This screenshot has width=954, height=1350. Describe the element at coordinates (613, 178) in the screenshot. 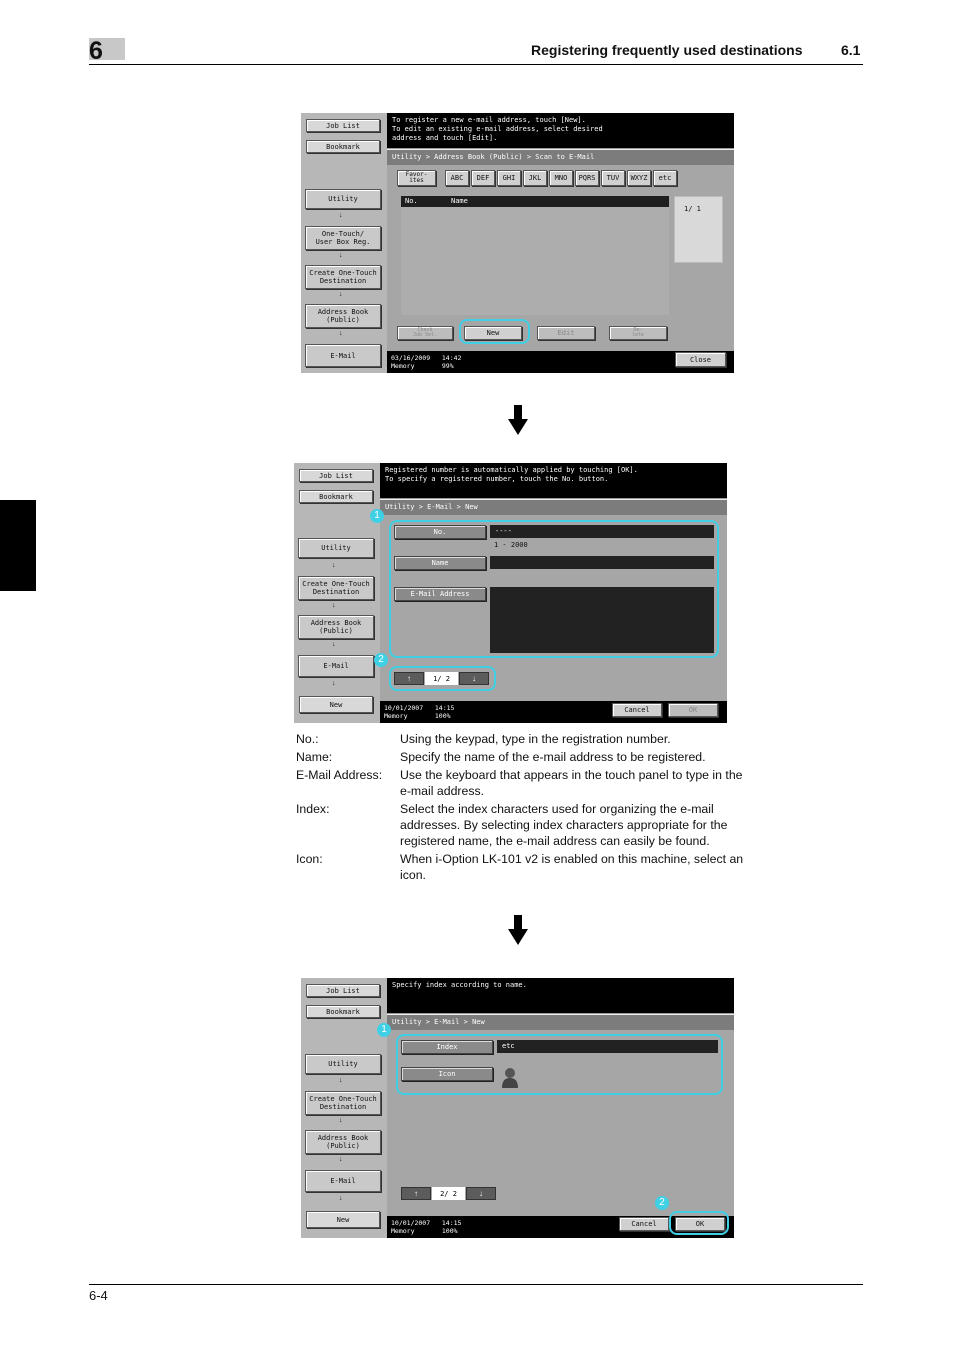

I see `index-tab-tuv: TUV` at that location.